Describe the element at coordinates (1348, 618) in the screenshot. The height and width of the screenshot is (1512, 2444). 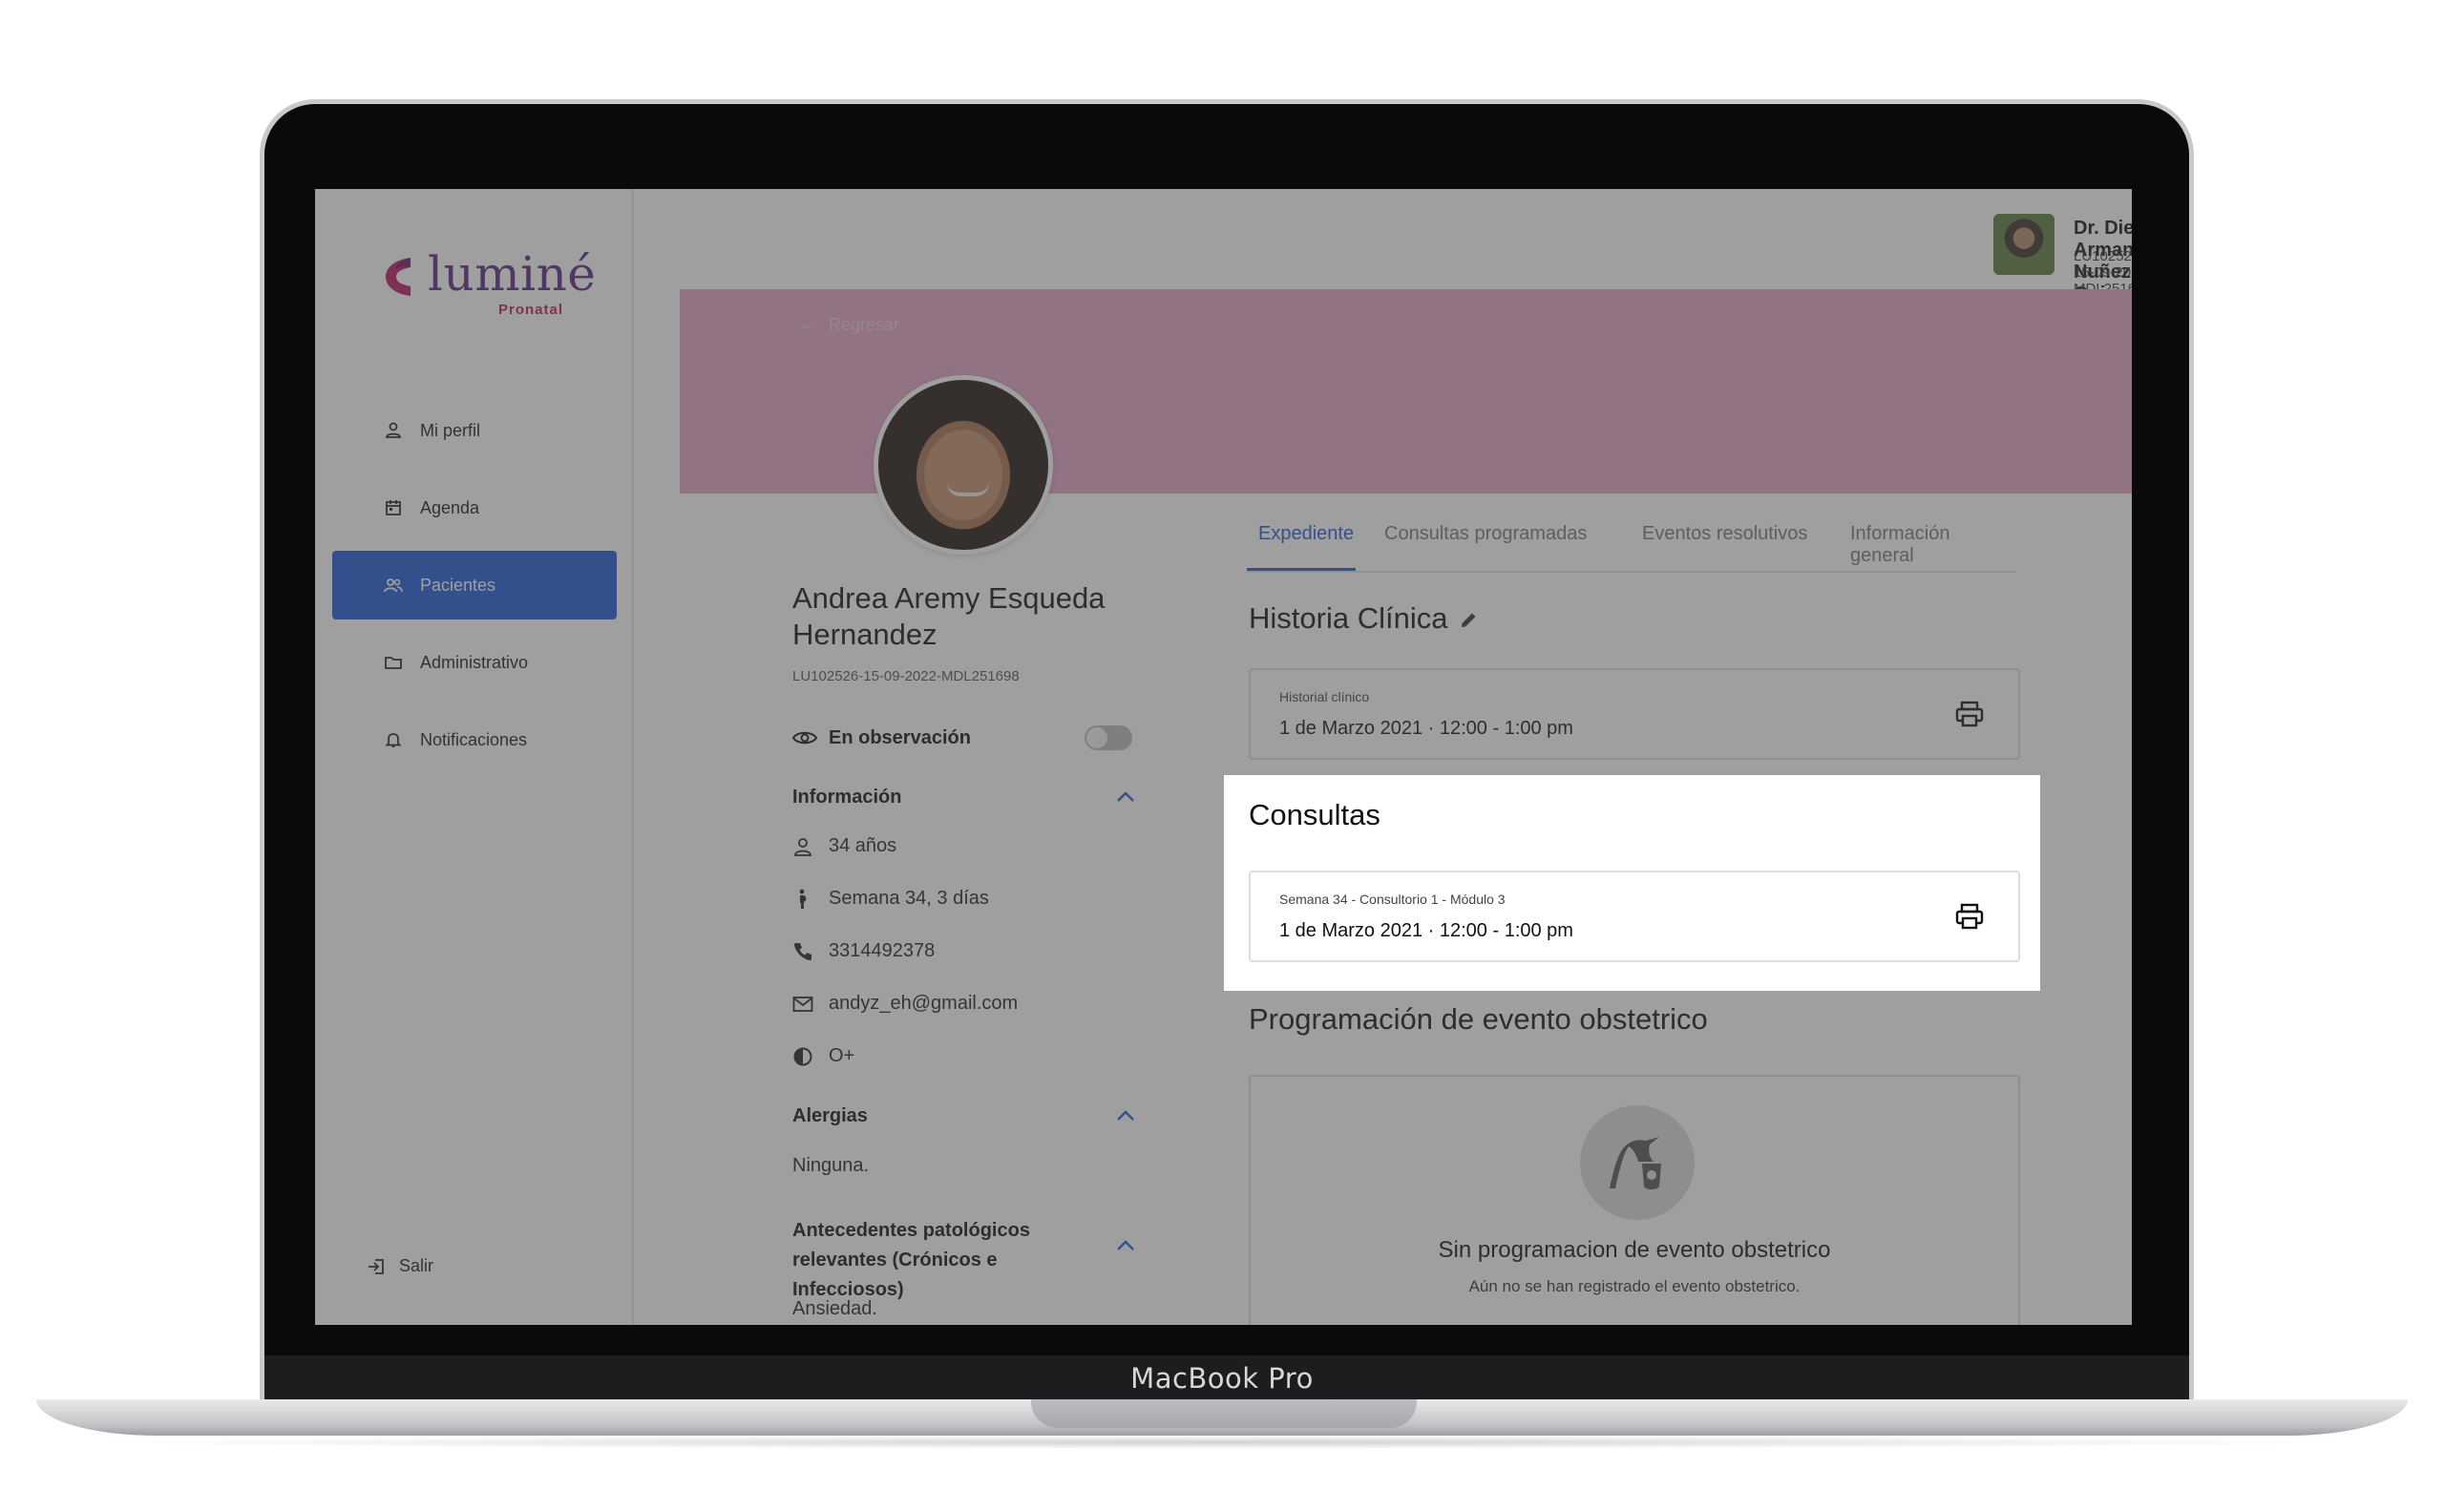
I see `historia-title: Historia Clínica` at that location.